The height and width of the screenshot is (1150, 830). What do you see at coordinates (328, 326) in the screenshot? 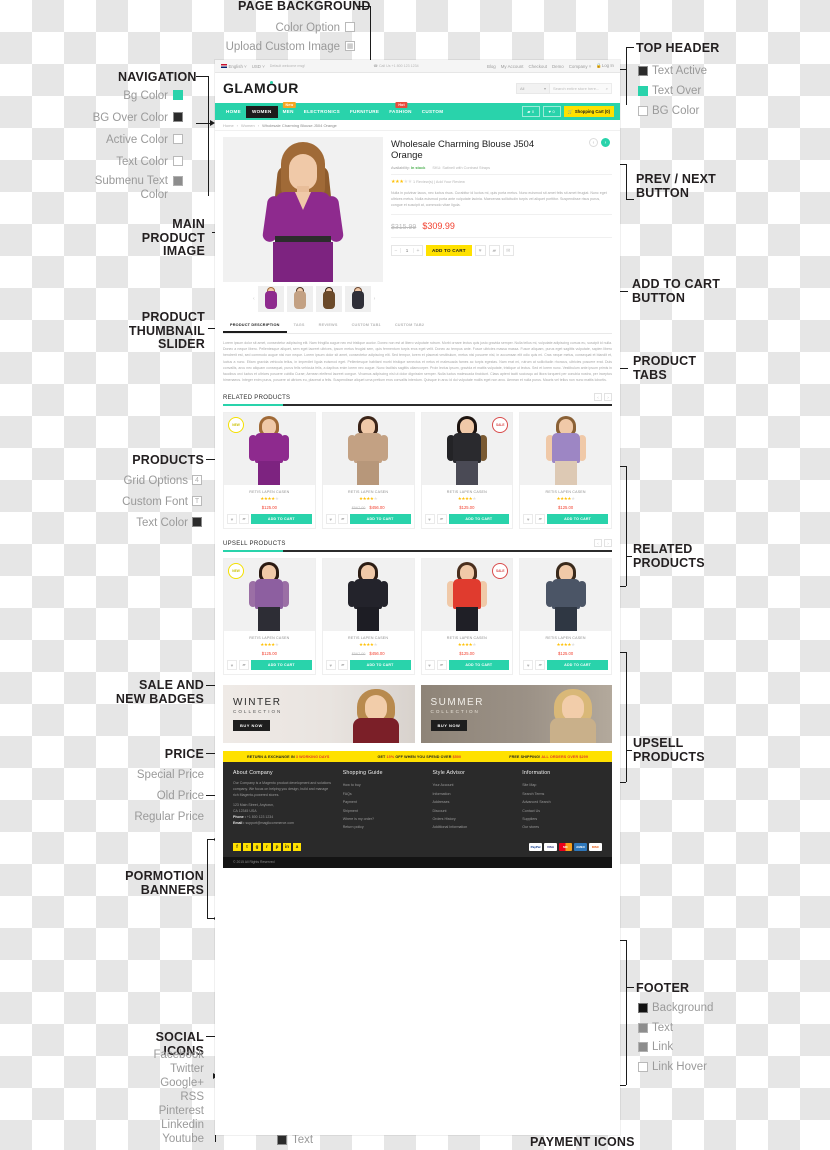
I see `tab-reviews: REVIEWS` at bounding box center [328, 326].